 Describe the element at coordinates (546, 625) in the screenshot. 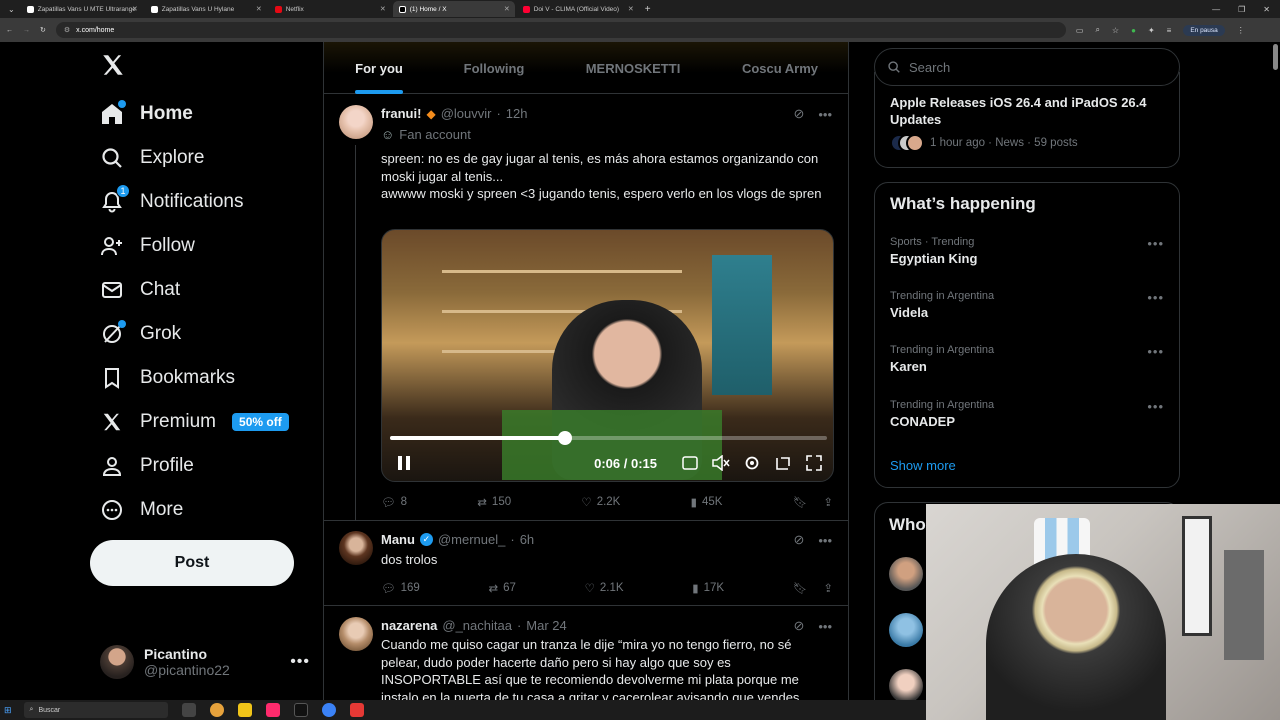

I see `timestamp: Mar 24` at that location.